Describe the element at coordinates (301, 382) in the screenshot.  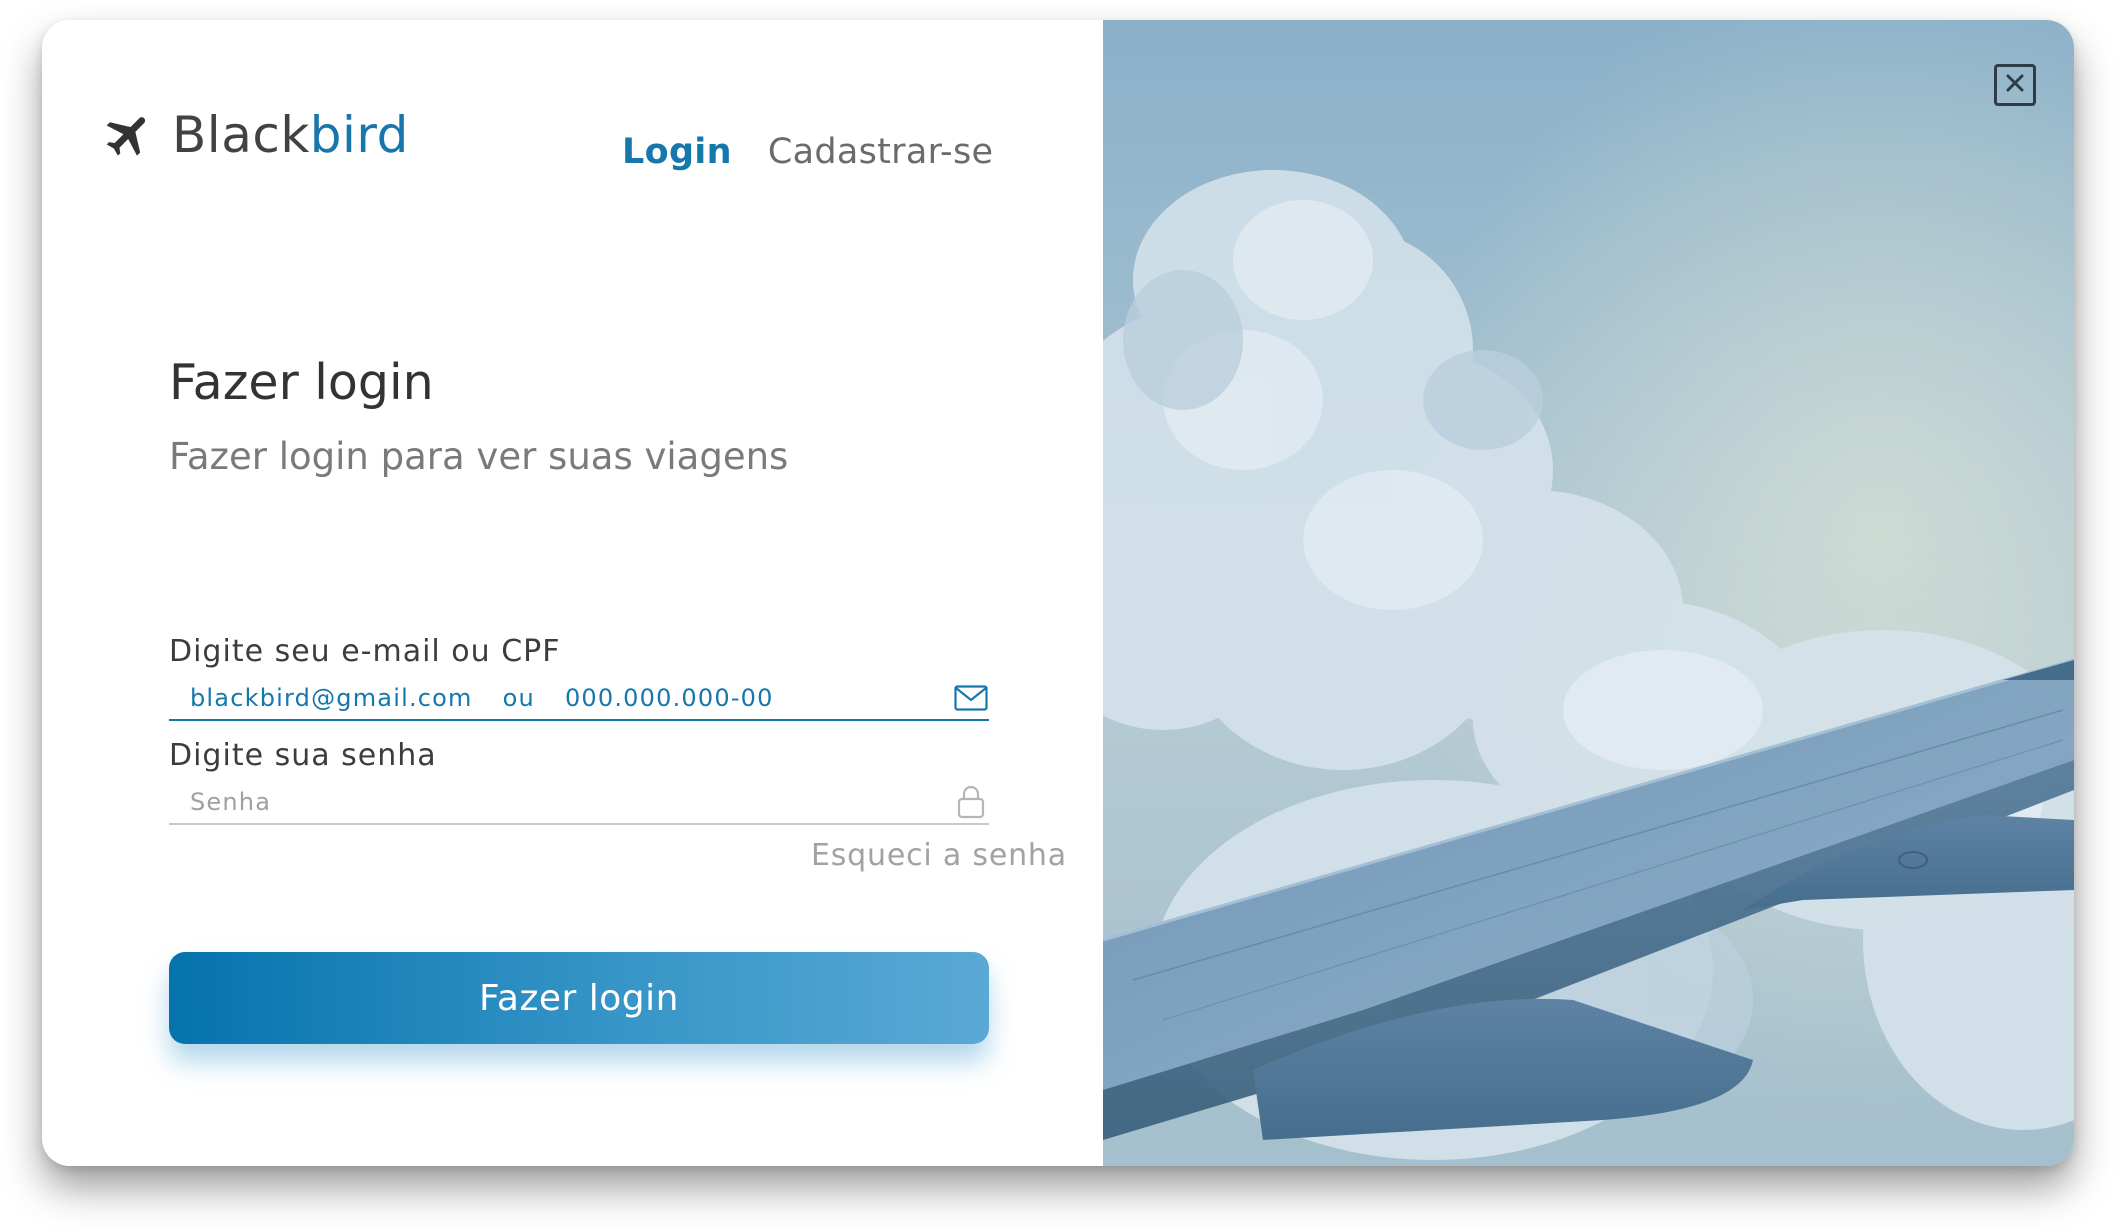
I see `page-title: Fazer login` at that location.